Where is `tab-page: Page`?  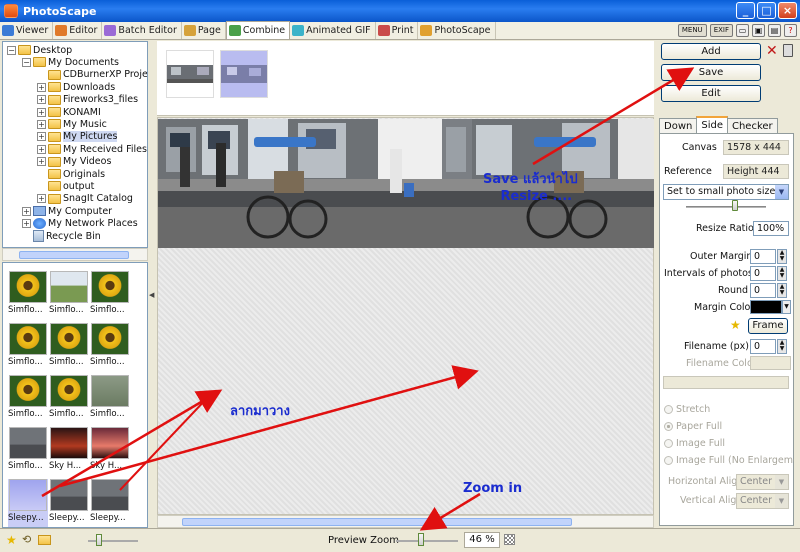 tab-page: Page is located at coordinates (204, 30).